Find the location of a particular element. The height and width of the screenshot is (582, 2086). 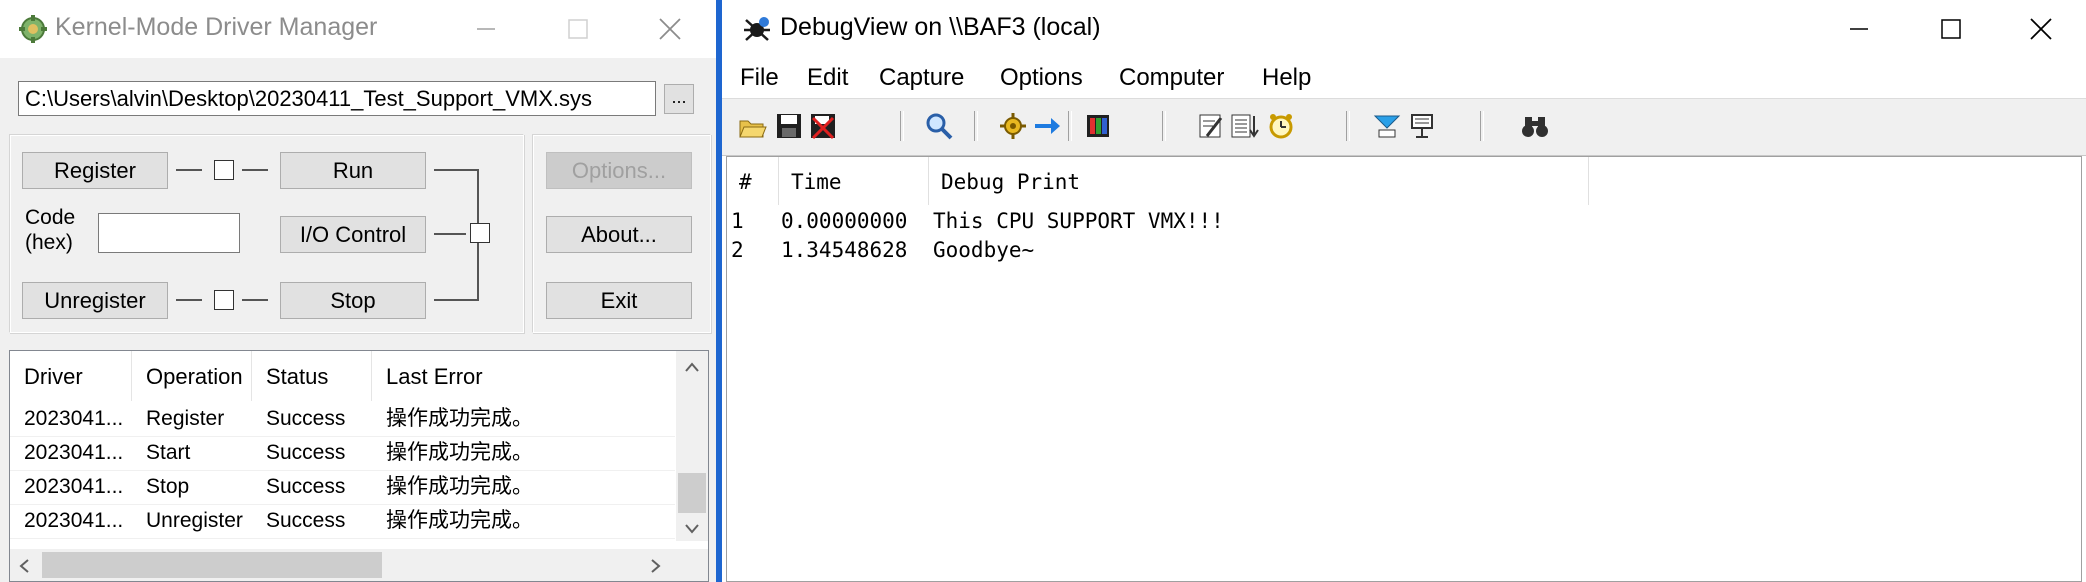

save-icon is located at coordinates (789, 126).